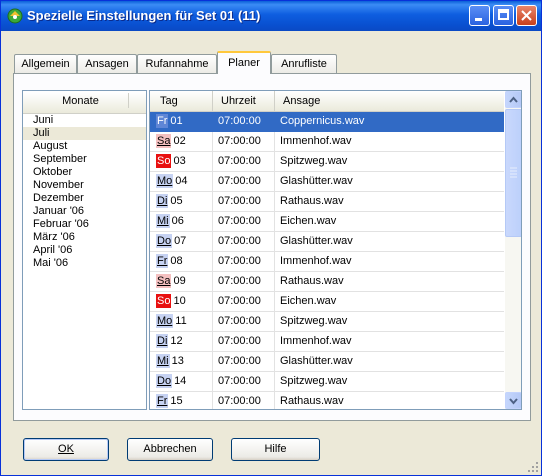 This screenshot has height=476, width=542. I want to click on day-cell: Di 12, so click(183, 341).